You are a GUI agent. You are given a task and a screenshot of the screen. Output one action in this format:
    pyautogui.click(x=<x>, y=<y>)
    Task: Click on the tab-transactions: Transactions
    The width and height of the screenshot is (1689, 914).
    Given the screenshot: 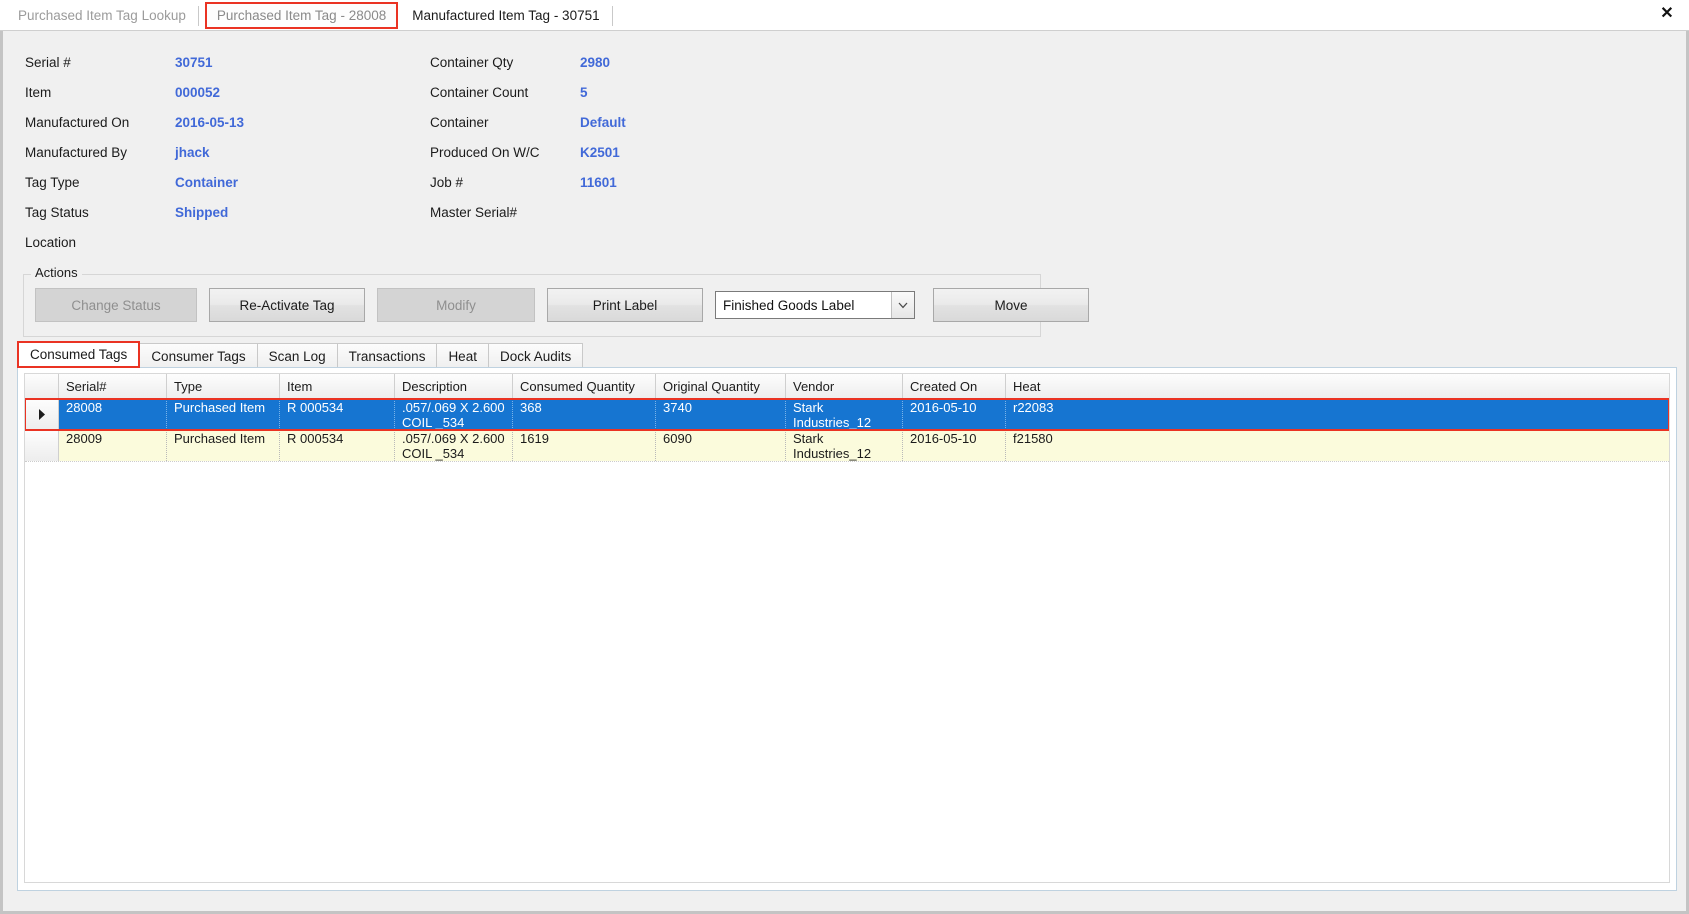 What is the action you would take?
    pyautogui.click(x=387, y=355)
    